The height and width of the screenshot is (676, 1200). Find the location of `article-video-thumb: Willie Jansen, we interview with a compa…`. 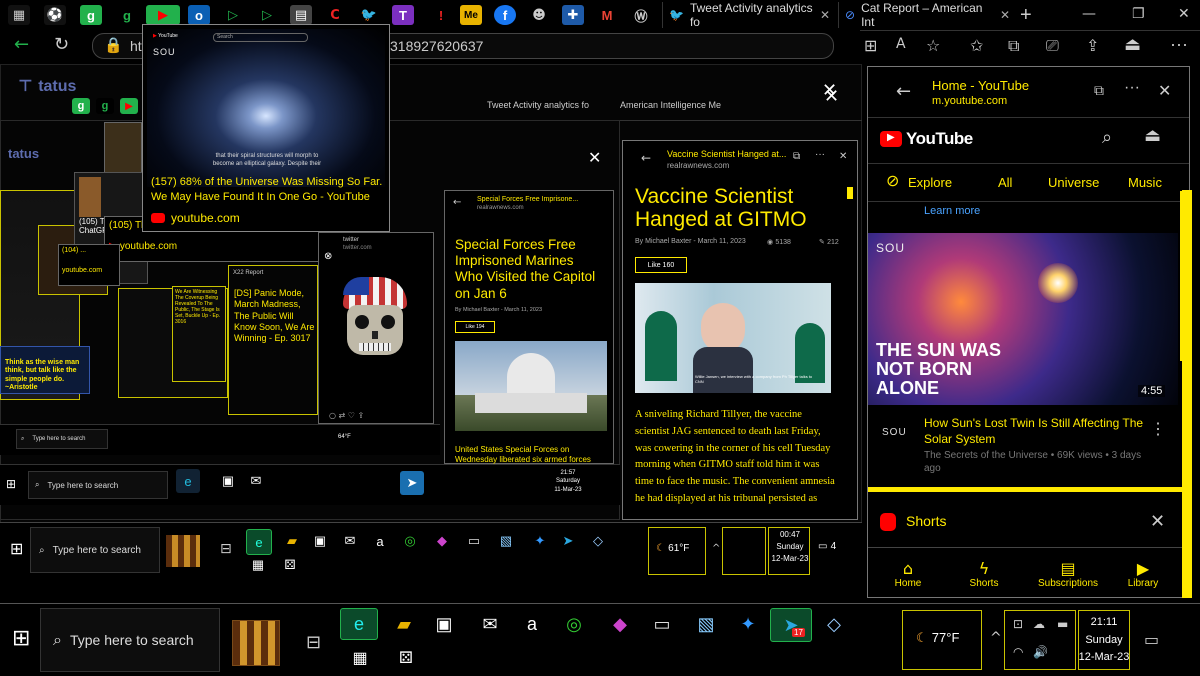

article-video-thumb: Willie Jansen, we interview with a compa… is located at coordinates (733, 338).